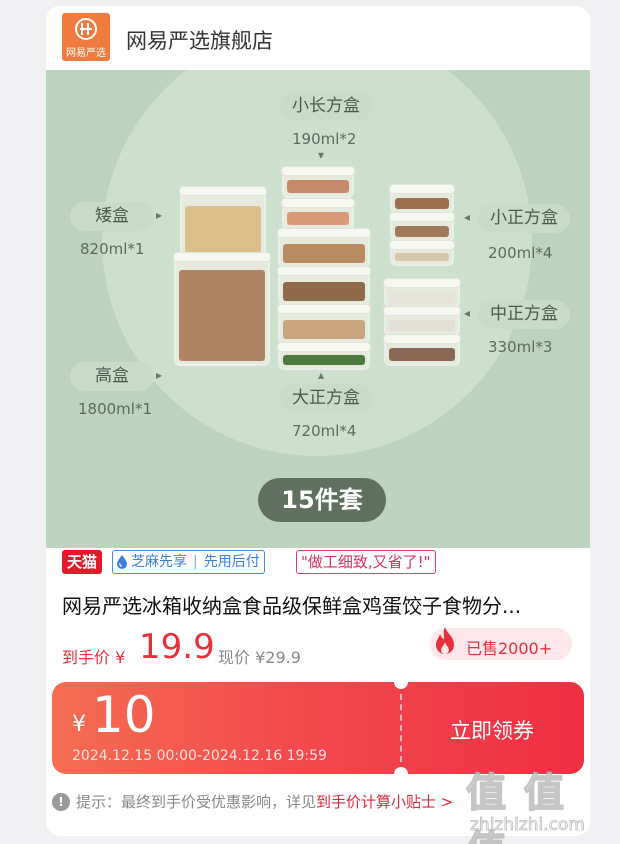  Describe the element at coordinates (112, 376) in the screenshot. I see `label-tall-box: 高盒` at that location.